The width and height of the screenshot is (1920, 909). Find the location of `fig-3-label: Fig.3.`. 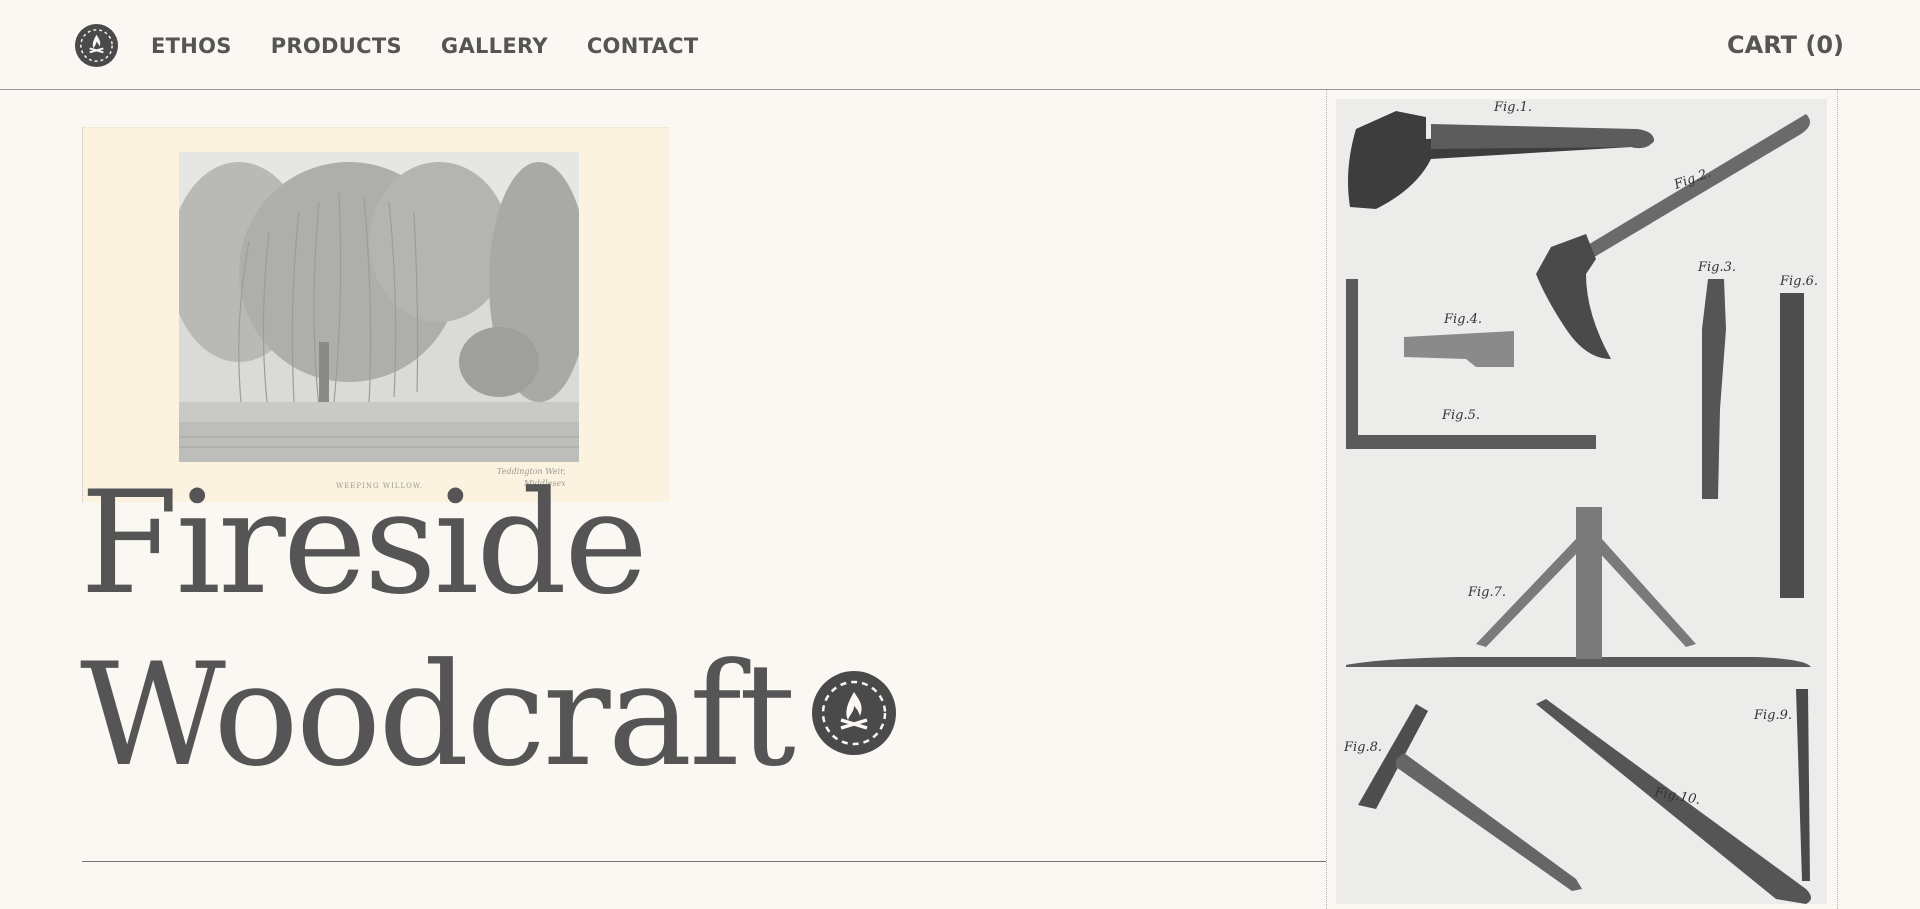

fig-3-label: Fig.3. is located at coordinates (1716, 267).